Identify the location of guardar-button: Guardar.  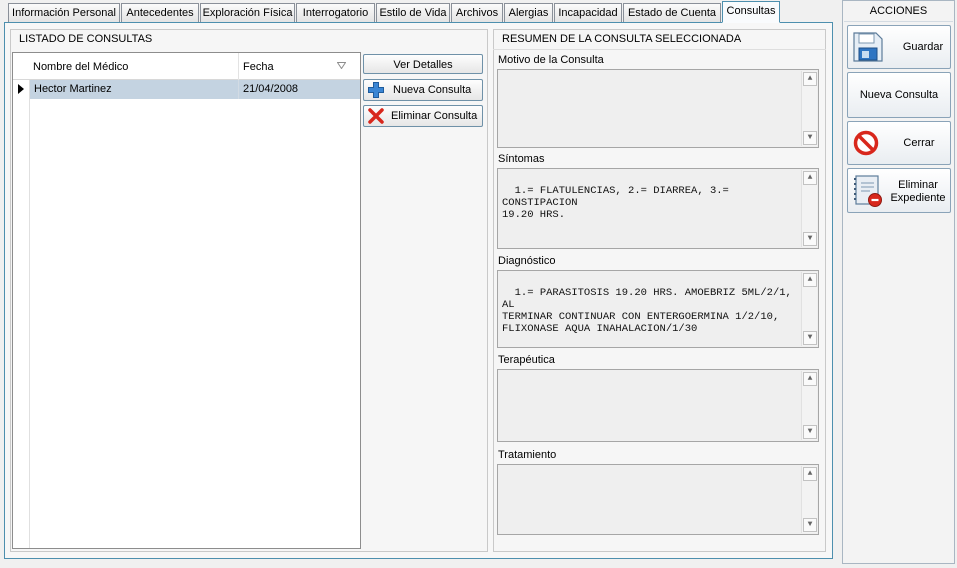
(899, 47).